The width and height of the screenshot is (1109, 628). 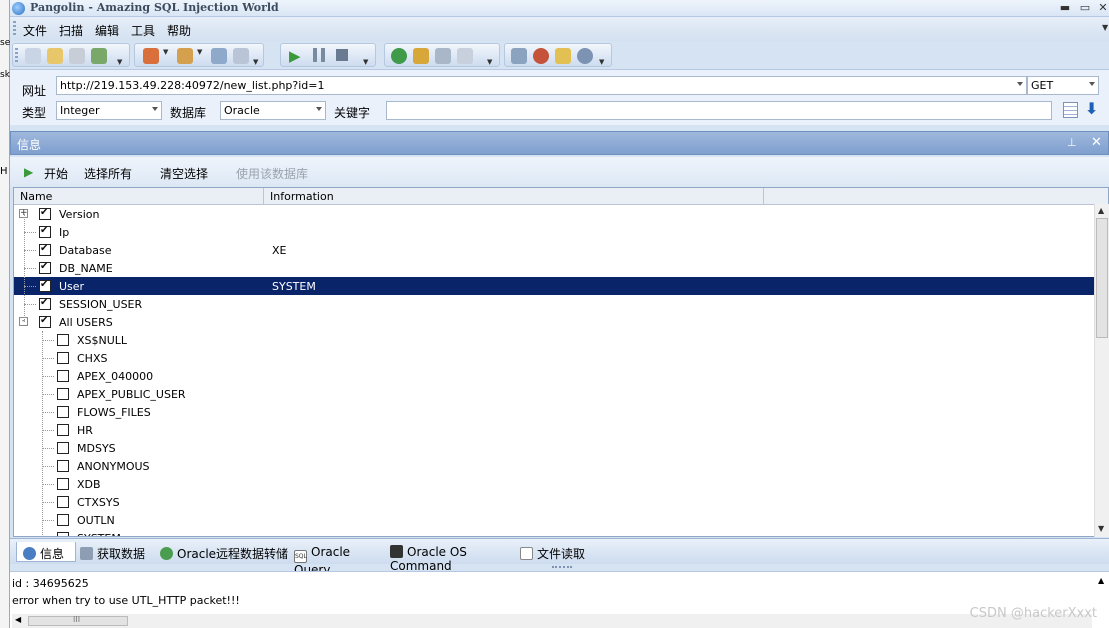 What do you see at coordinates (562, 567) in the screenshot?
I see `splitter-handle` at bounding box center [562, 567].